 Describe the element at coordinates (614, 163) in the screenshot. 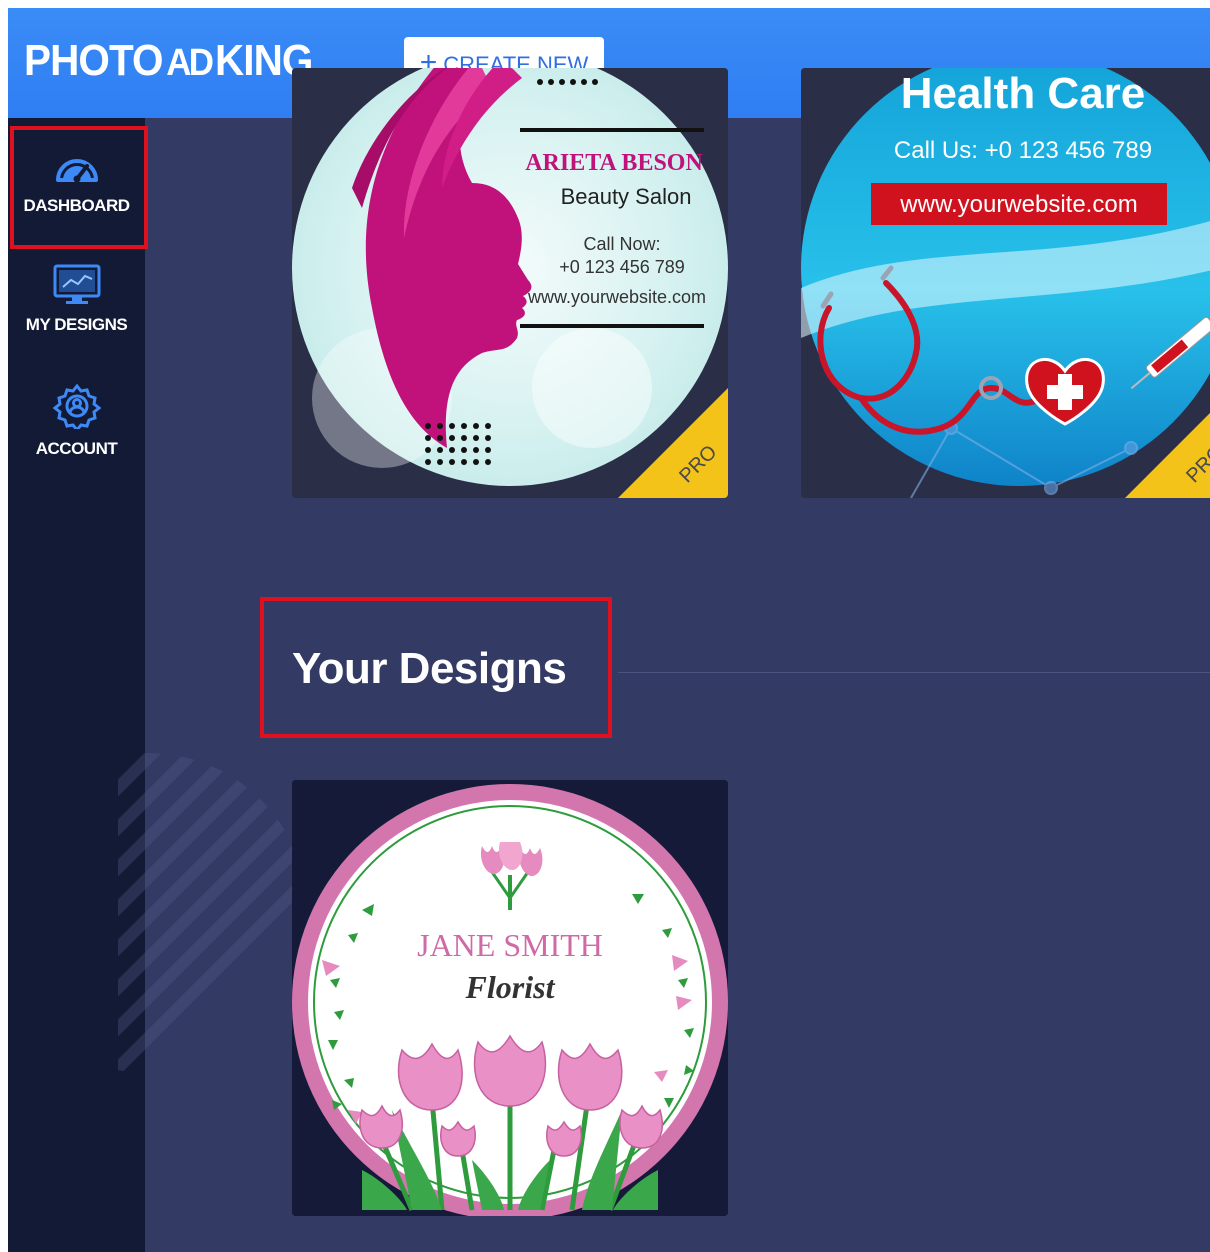

I see `template-name-text: ARIETA BESON` at that location.